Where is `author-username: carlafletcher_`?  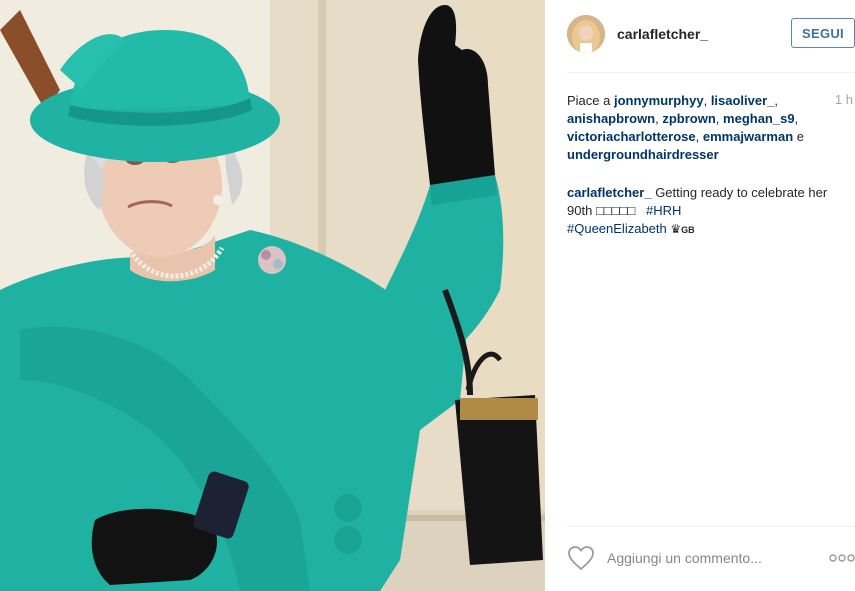 author-username: carlafletcher_ is located at coordinates (662, 34).